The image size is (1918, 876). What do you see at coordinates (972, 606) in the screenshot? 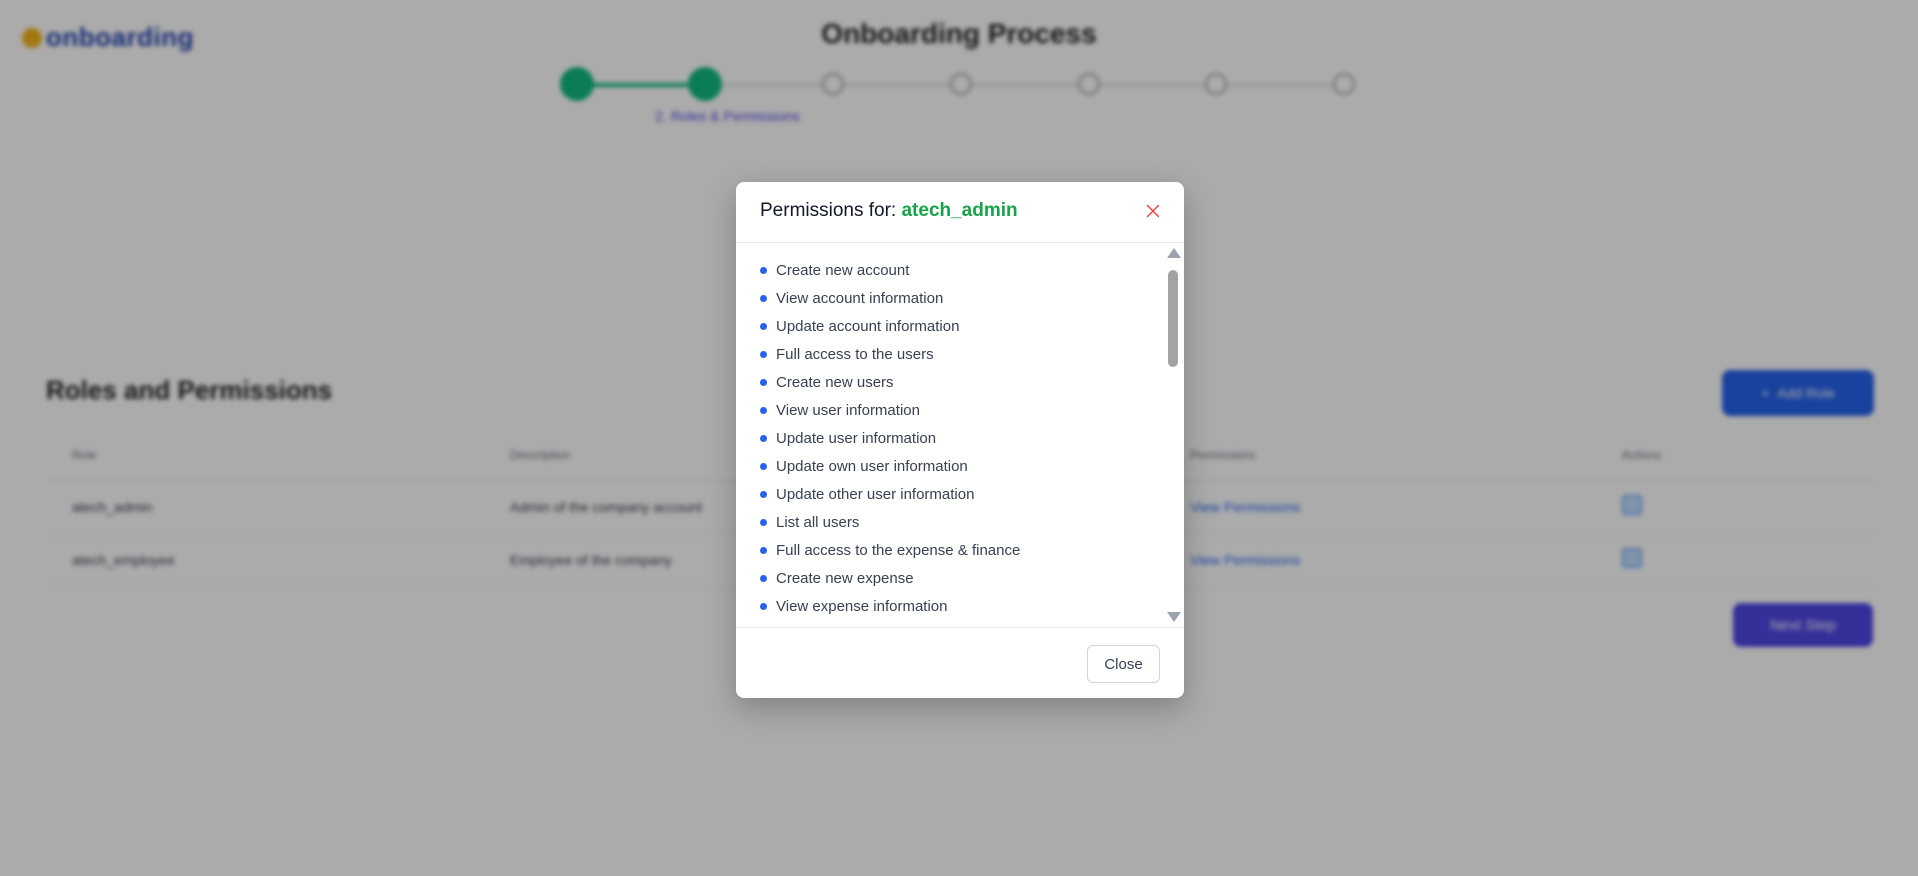
I see `permission-item: View expense information` at bounding box center [972, 606].